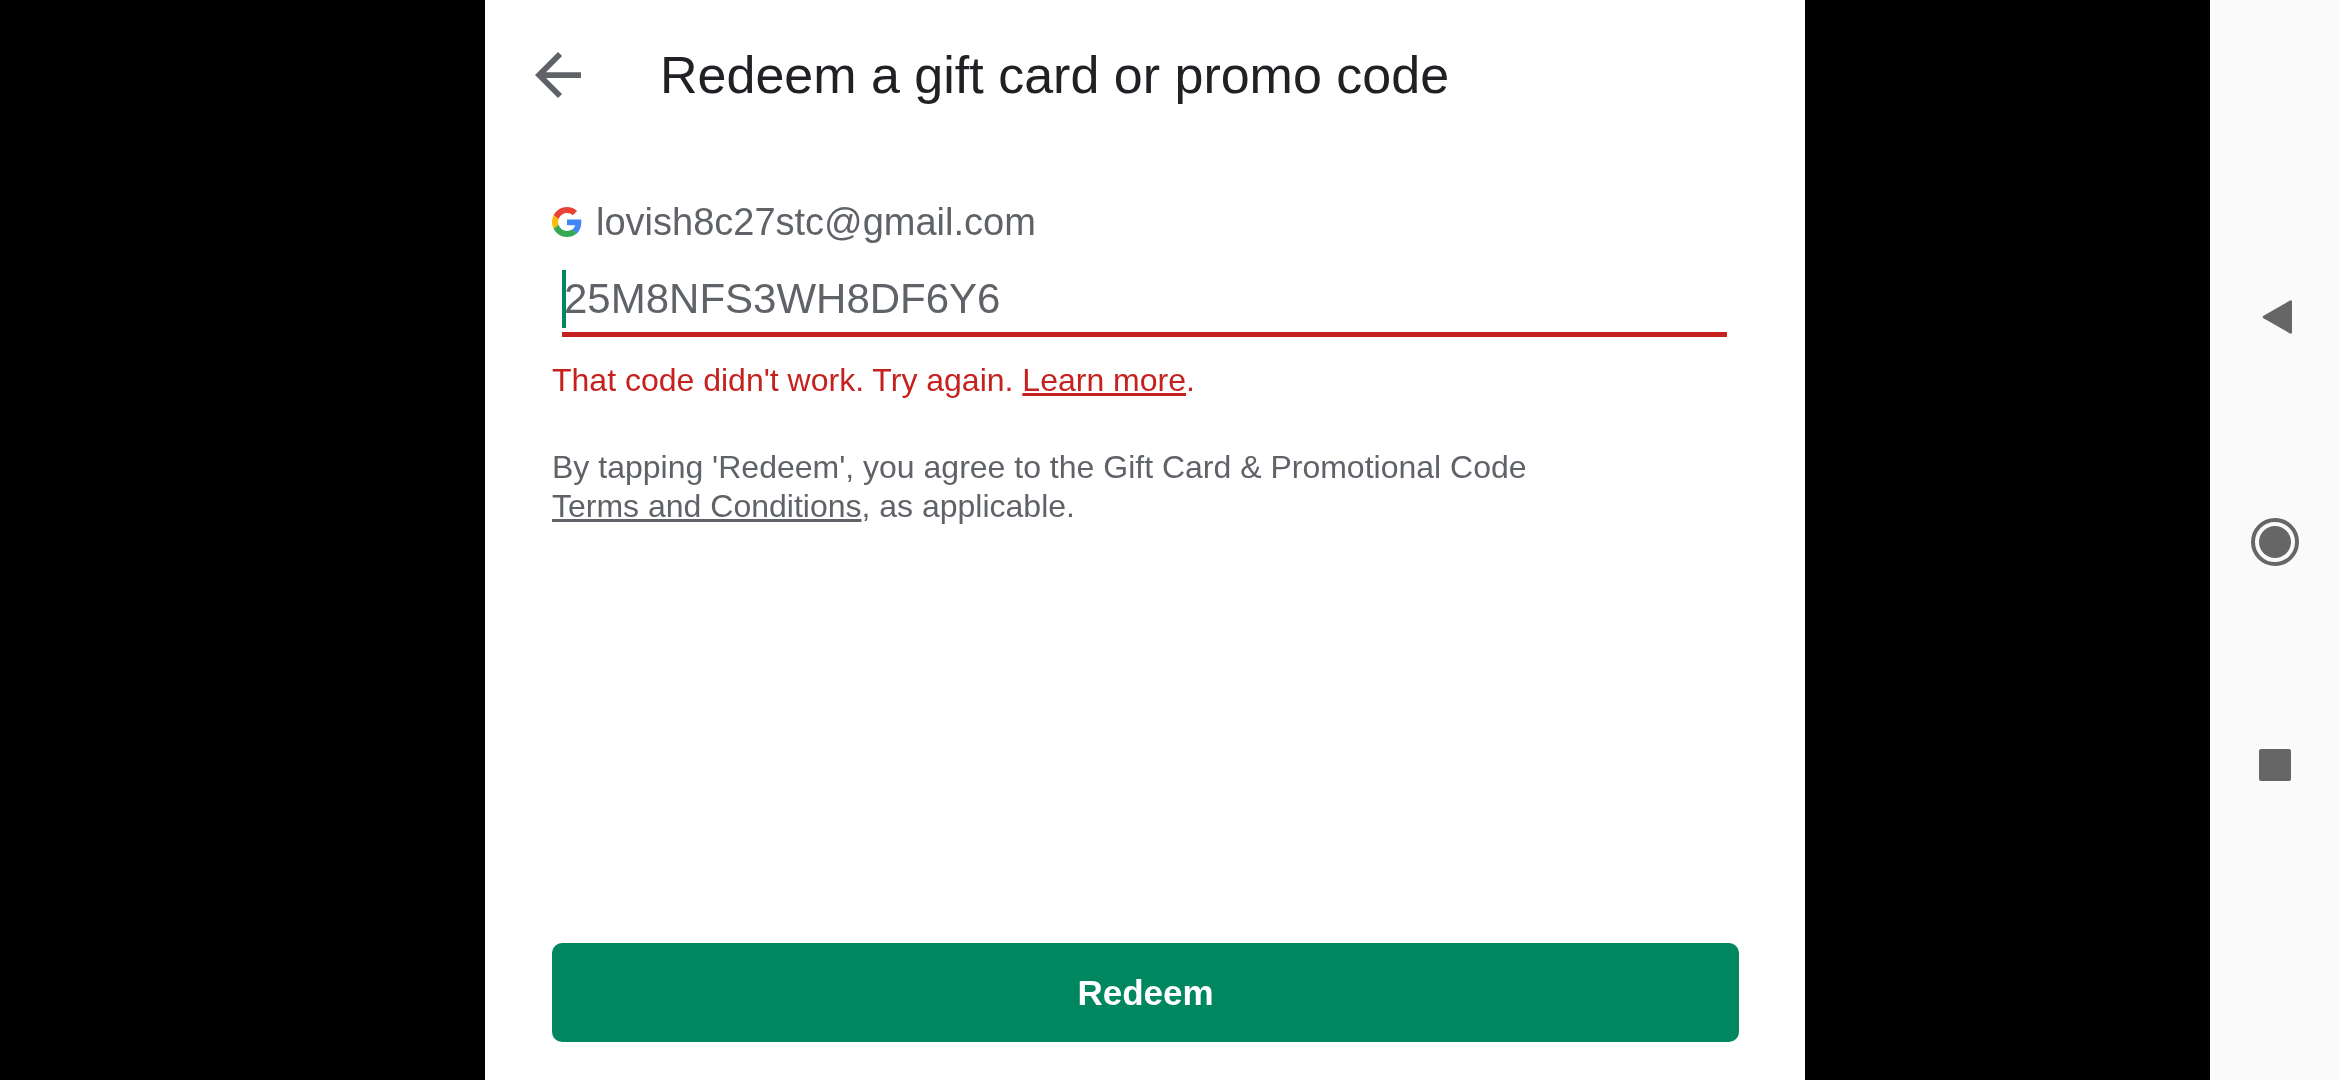  What do you see at coordinates (874, 380) in the screenshot?
I see `error-message: That code didn't work. Try again. Learn more.` at bounding box center [874, 380].